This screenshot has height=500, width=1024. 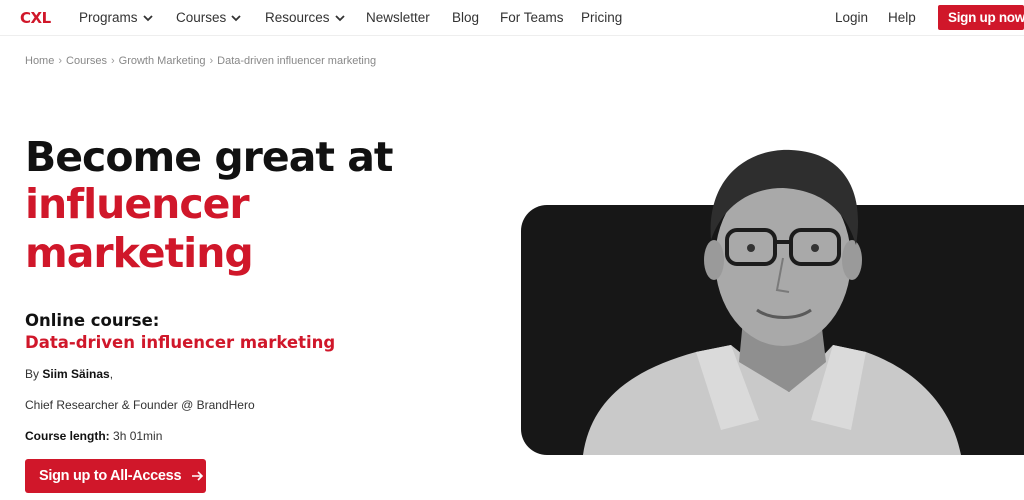 I want to click on nav-courses: Courses, so click(x=208, y=17).